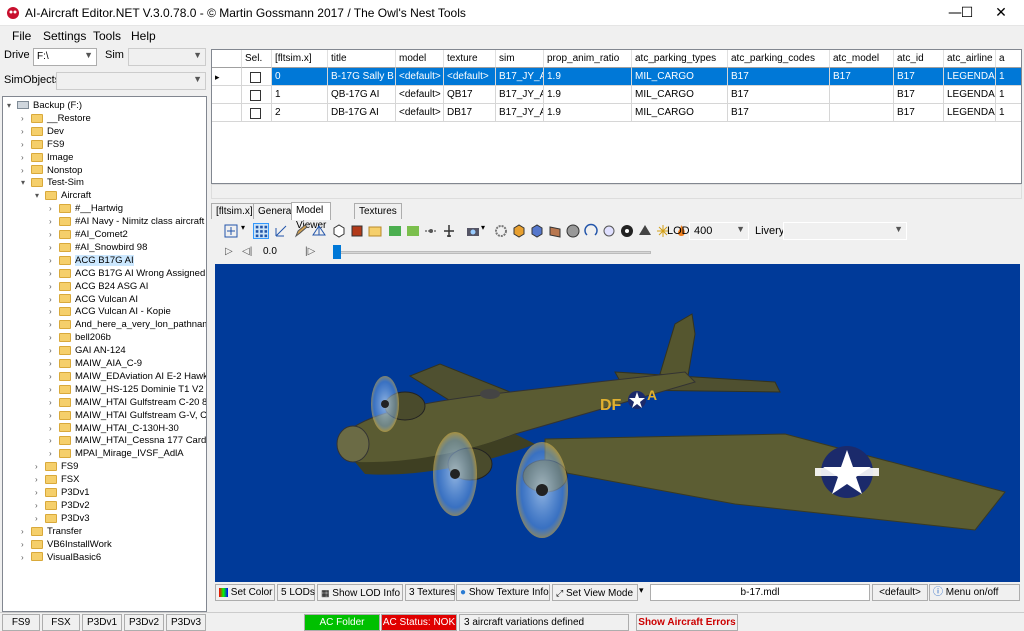 The height and width of the screenshot is (631, 1024). Describe the element at coordinates (862, 59) in the screenshot. I see `column-header: atc_model` at that location.